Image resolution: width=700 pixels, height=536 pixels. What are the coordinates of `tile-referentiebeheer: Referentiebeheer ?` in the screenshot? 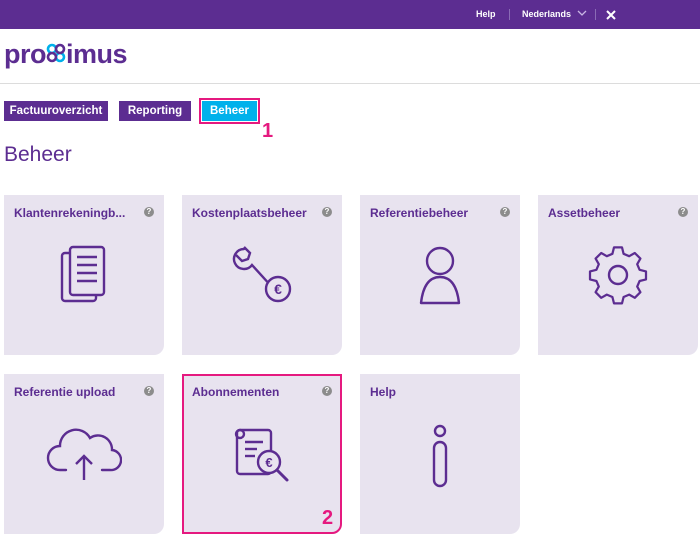 It's located at (440, 275).